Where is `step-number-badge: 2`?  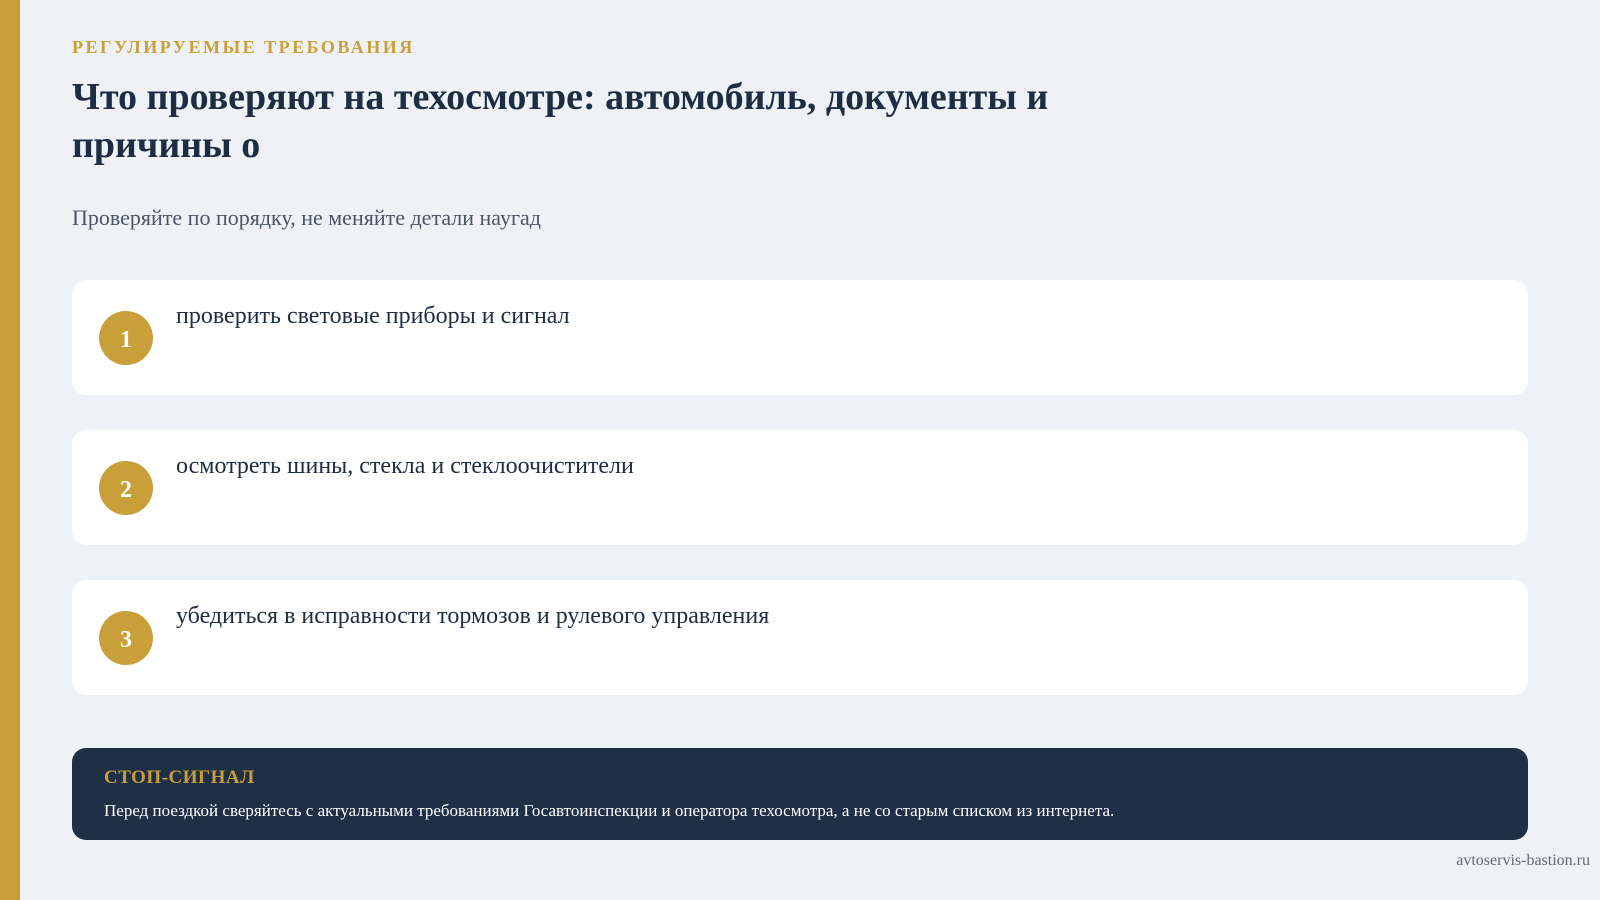
step-number-badge: 2 is located at coordinates (126, 488).